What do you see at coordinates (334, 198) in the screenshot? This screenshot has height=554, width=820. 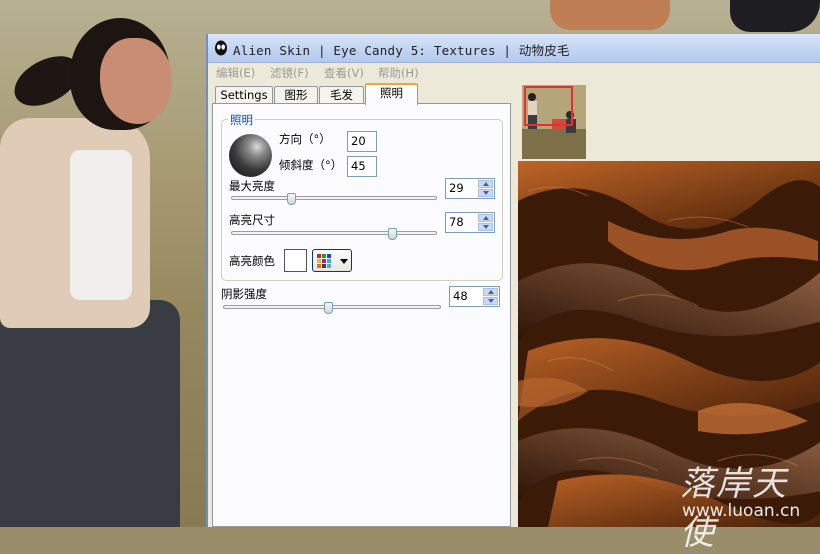 I see `max-highlight-track` at bounding box center [334, 198].